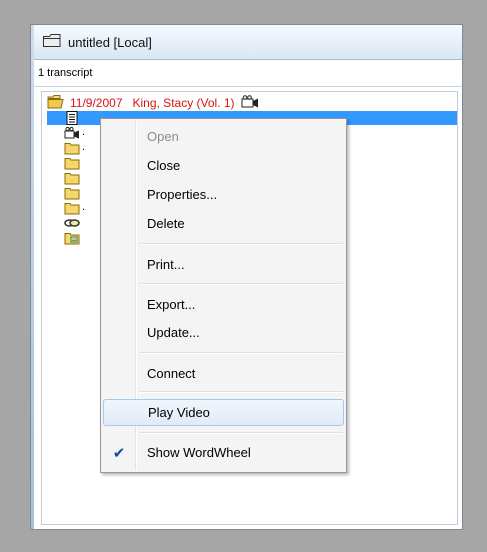 The height and width of the screenshot is (552, 487). I want to click on tree-root-date: 11/9/2007, so click(96, 103).